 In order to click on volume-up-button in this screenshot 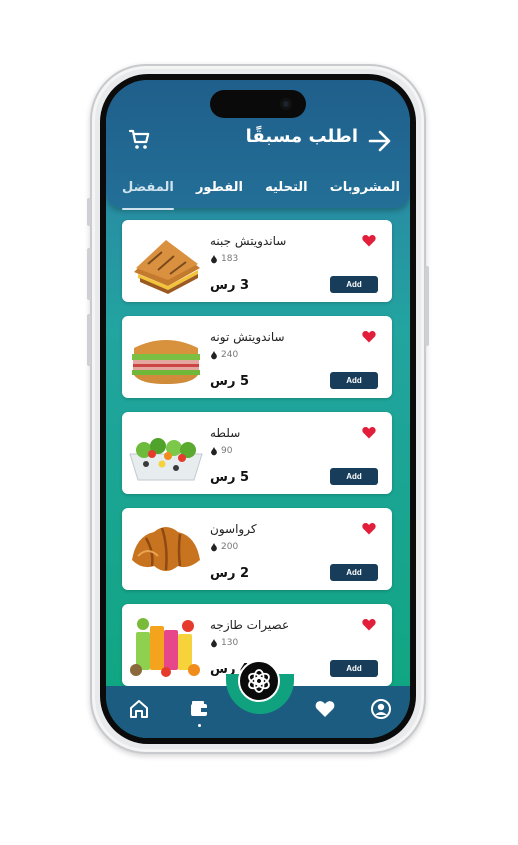, I will do `click(89, 274)`.